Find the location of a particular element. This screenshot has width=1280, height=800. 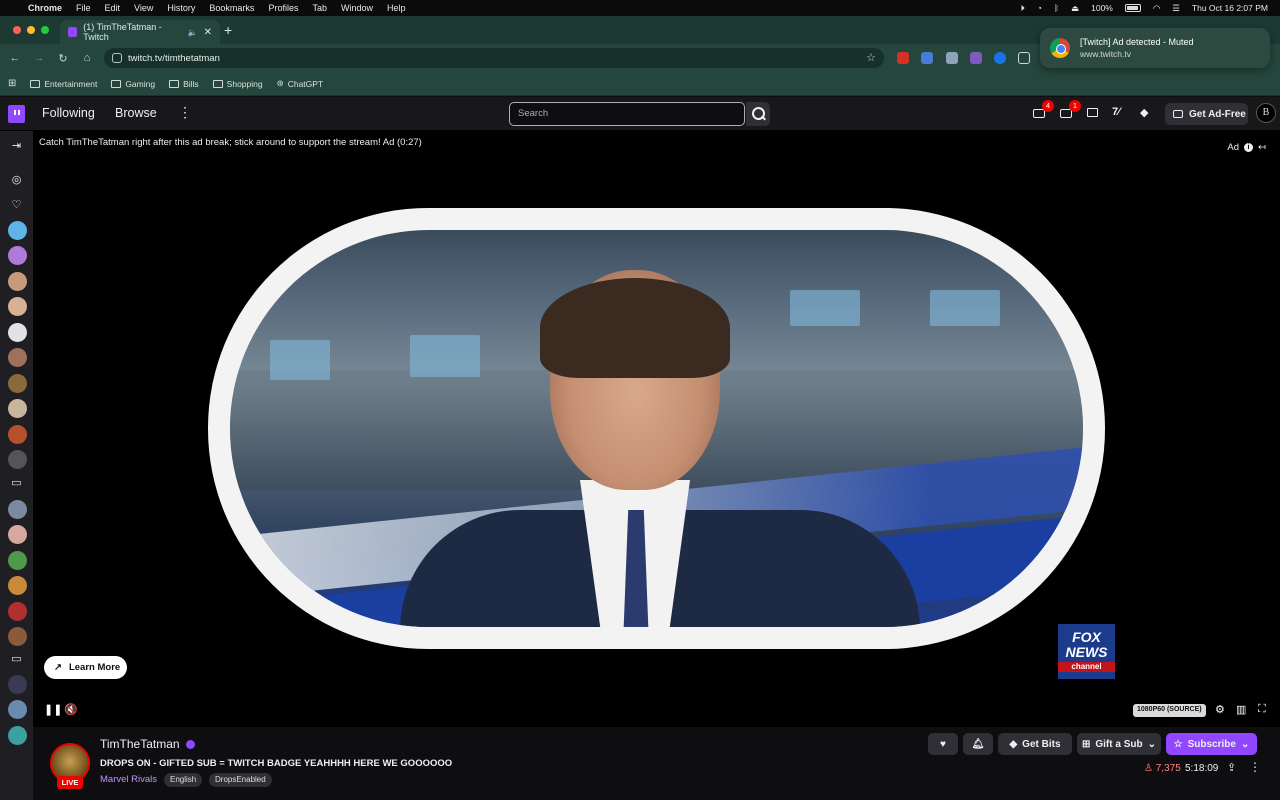

bookmark-chatgpt: ⊛ ChatGPT is located at coordinates (300, 83).